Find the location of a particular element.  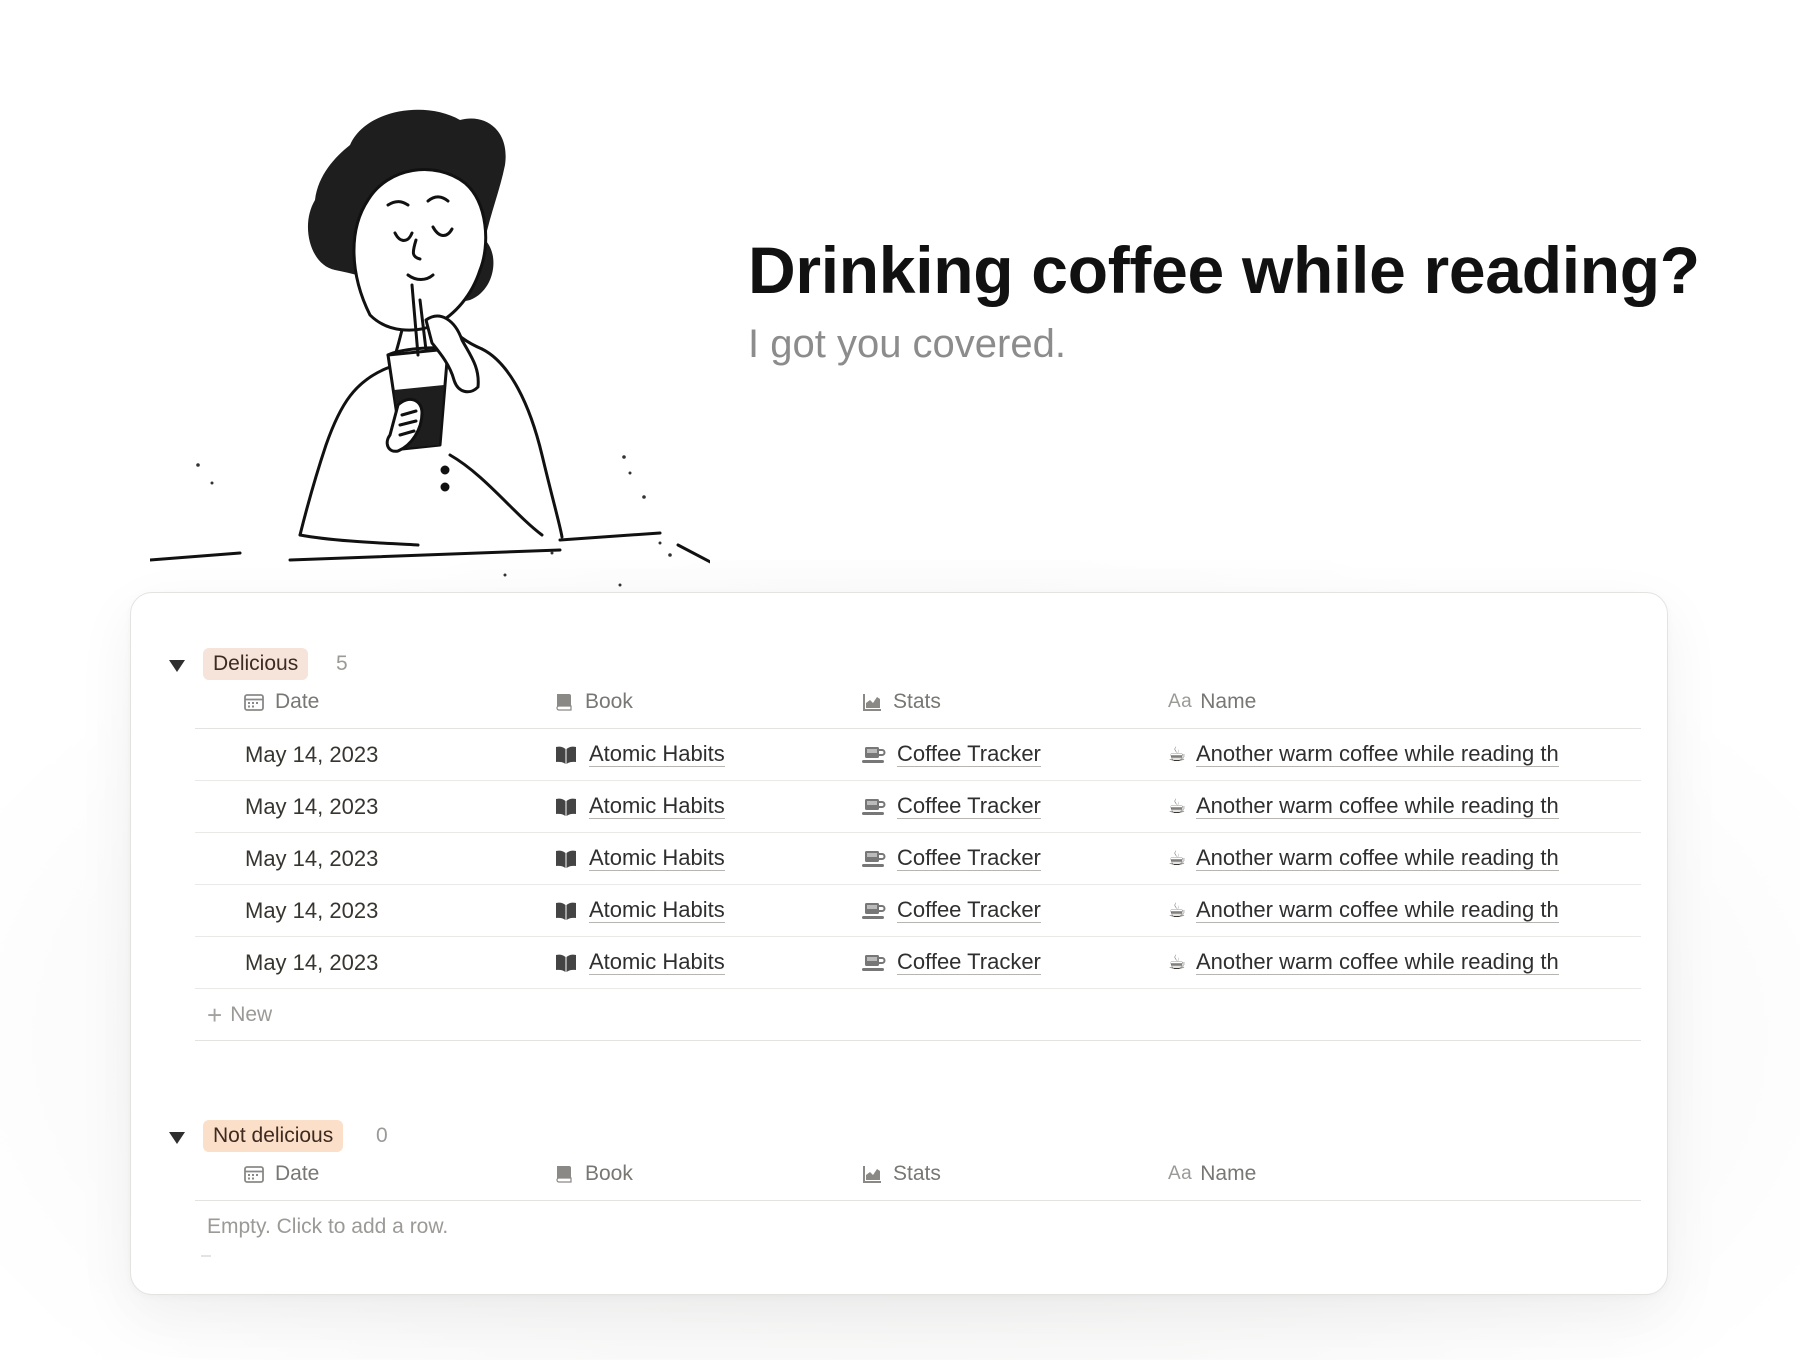

empty-placeholder-text: Empty. Click to add a row. is located at coordinates (327, 1227).